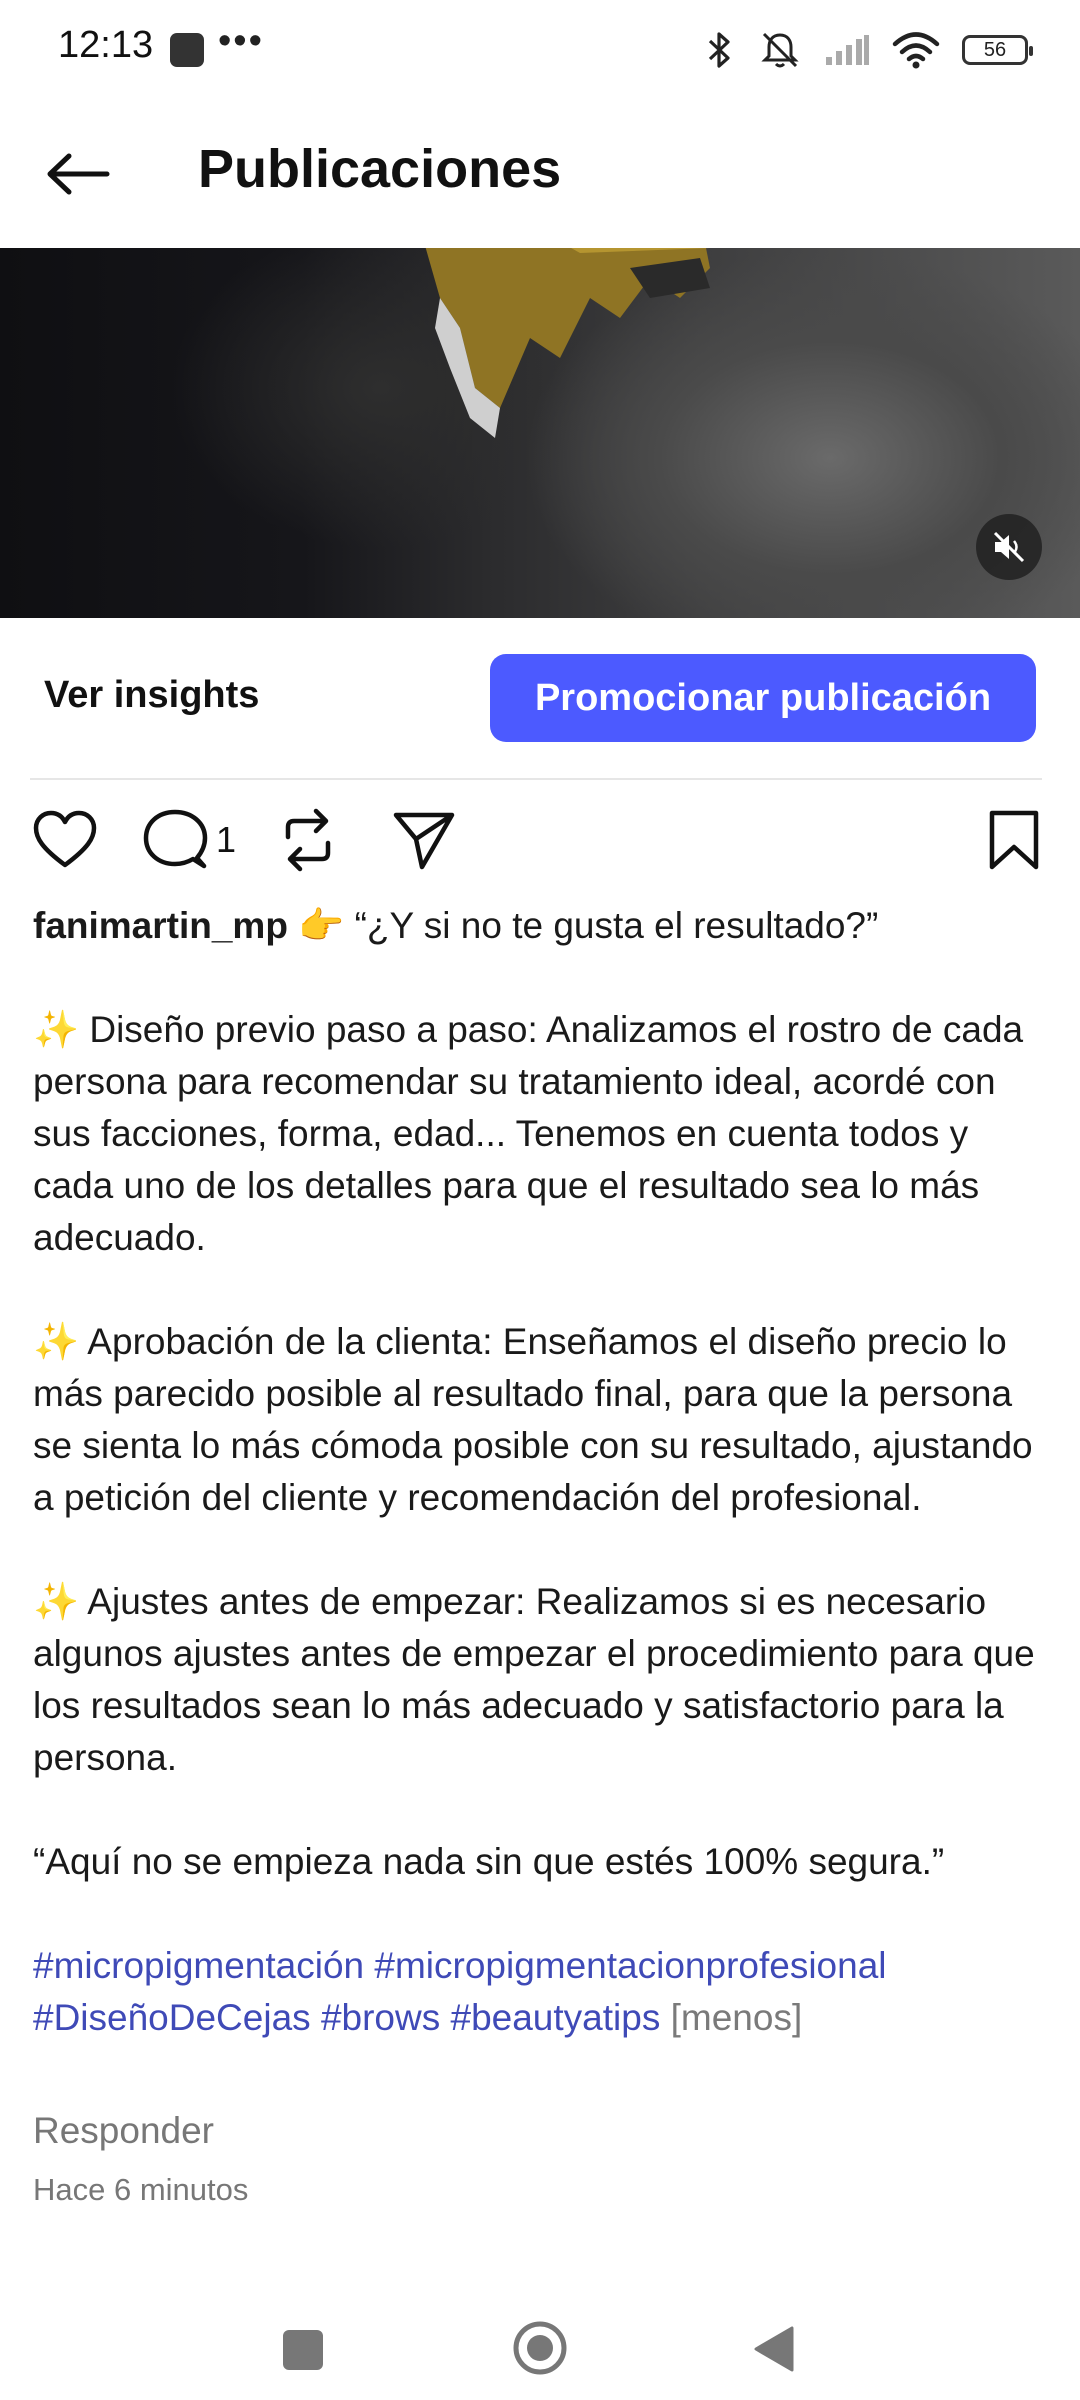 The width and height of the screenshot is (1080, 2400). I want to click on mute-bell-icon, so click(780, 50).